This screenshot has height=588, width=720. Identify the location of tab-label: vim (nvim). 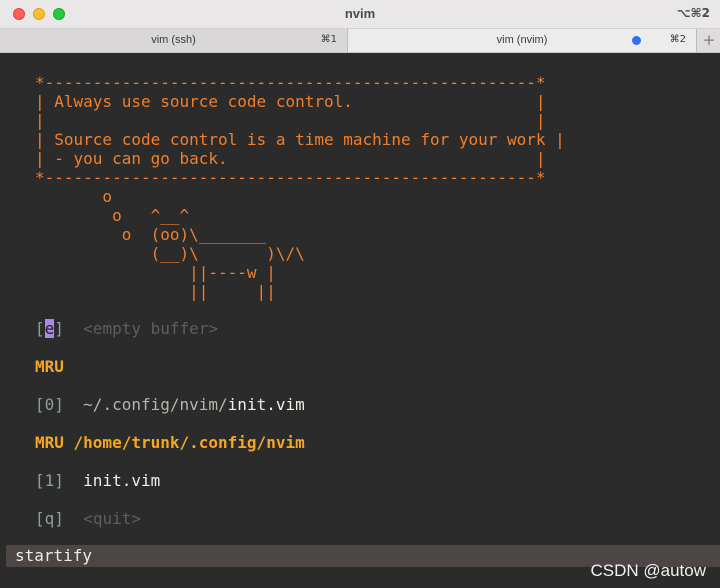
(522, 40).